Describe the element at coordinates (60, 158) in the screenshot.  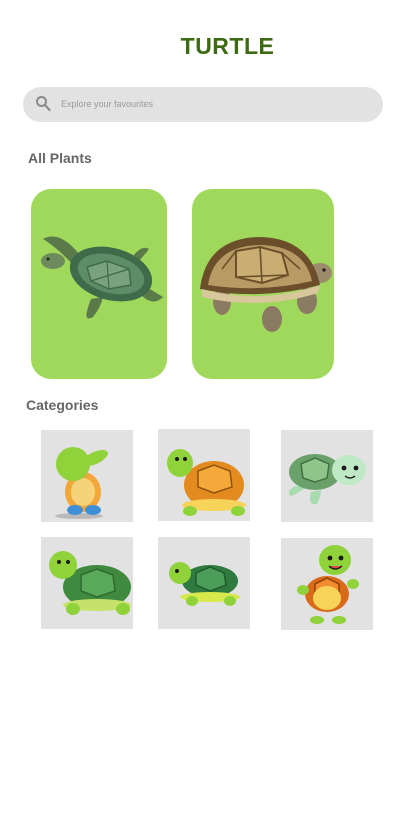
I see `all-plants-heading: All Plants` at that location.